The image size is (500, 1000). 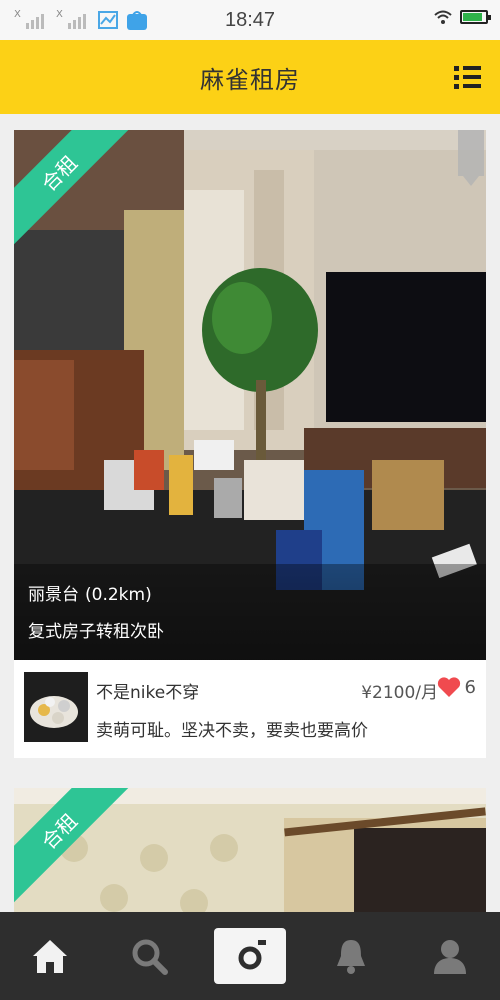 What do you see at coordinates (443, 17) in the screenshot?
I see `wifi-icon` at bounding box center [443, 17].